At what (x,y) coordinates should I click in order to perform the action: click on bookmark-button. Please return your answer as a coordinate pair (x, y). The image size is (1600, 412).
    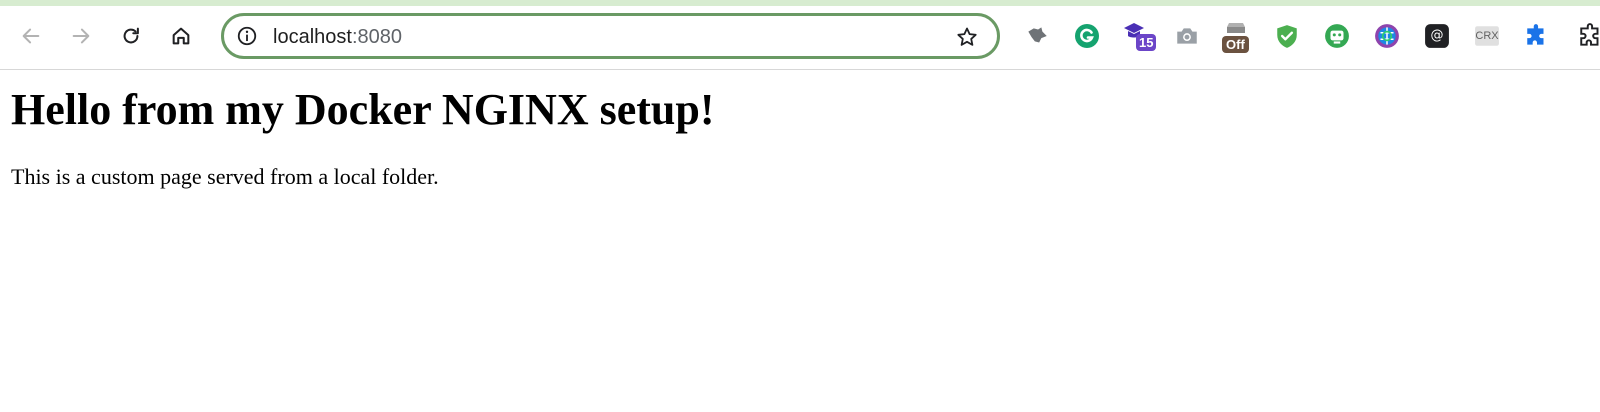
    Looking at the image, I should click on (967, 37).